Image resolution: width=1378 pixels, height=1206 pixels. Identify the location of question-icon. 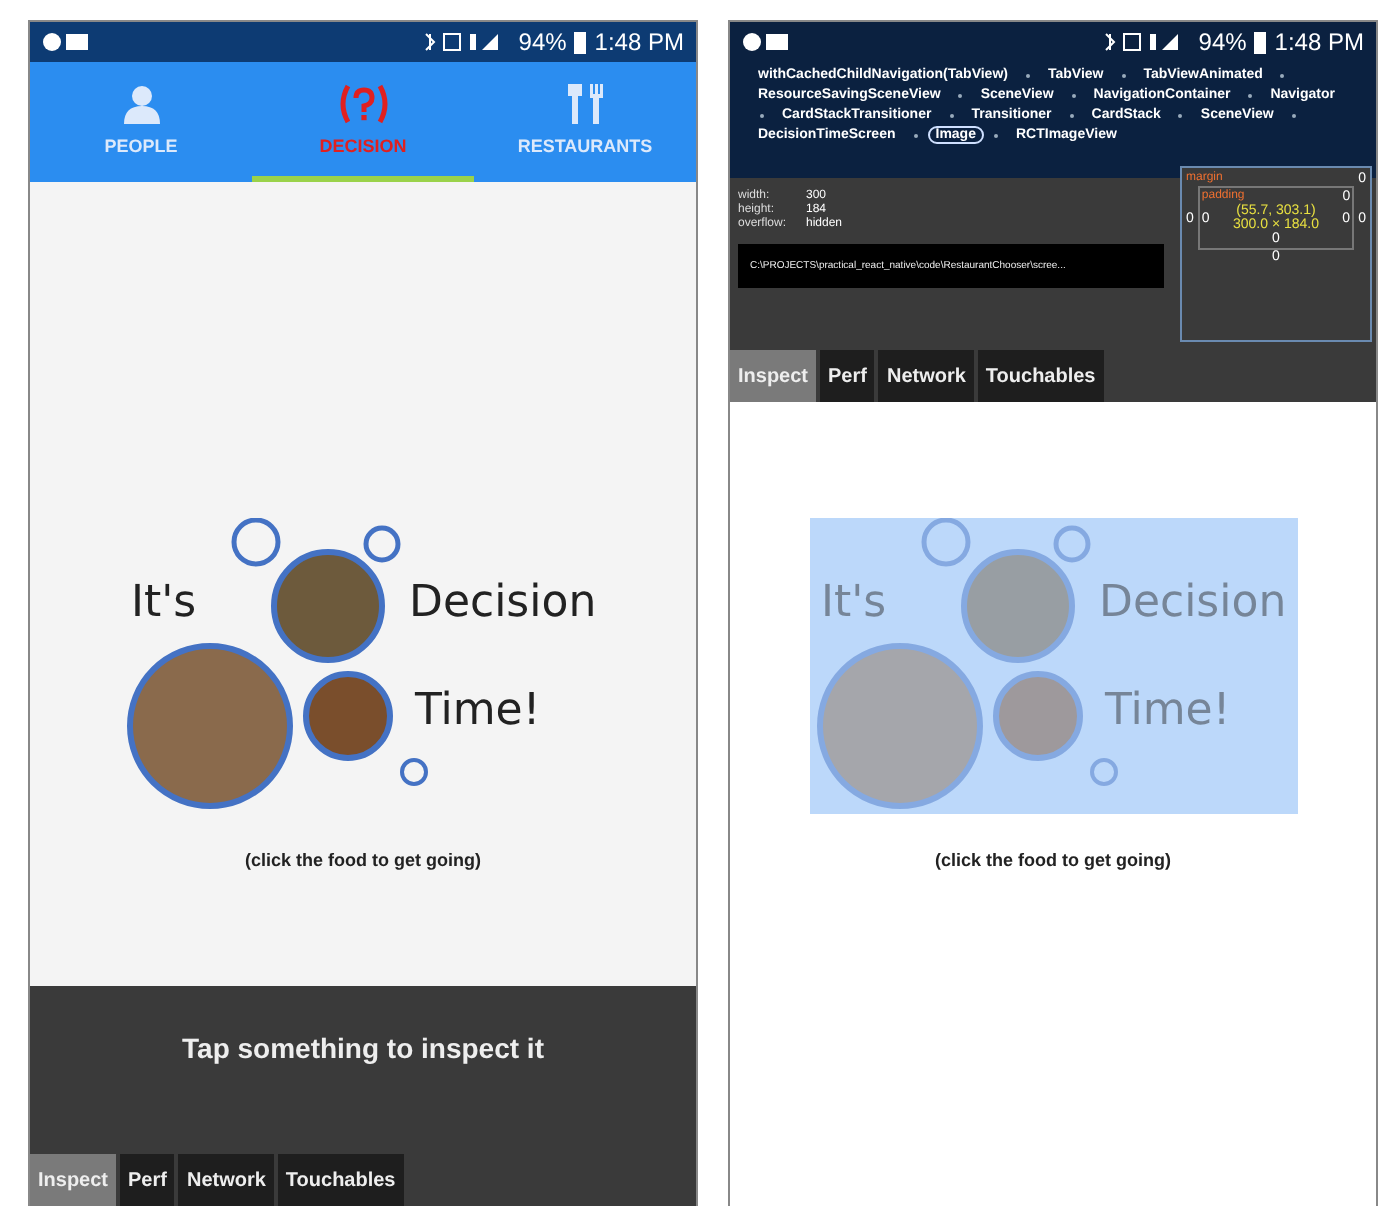
(363, 103).